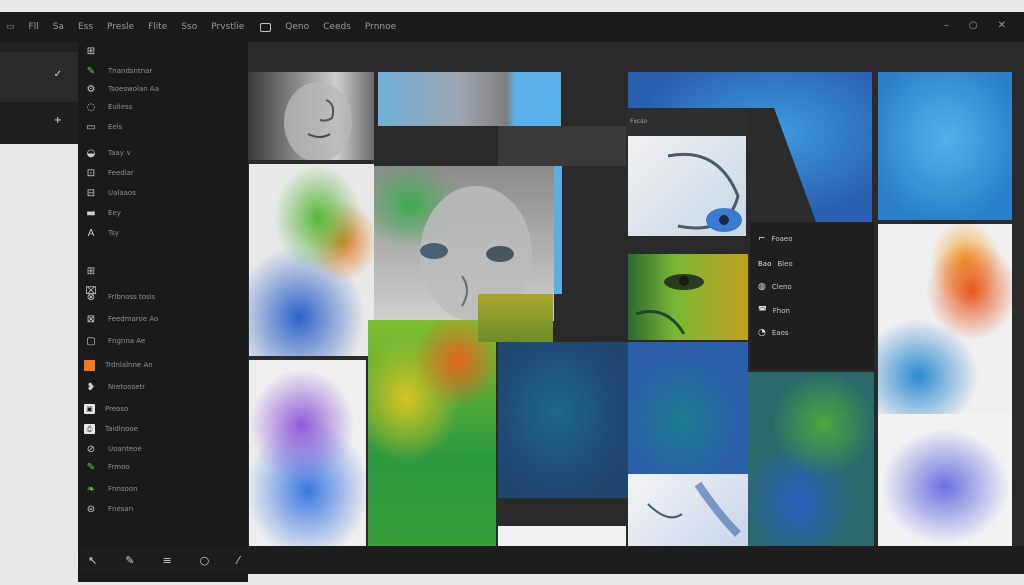  Describe the element at coordinates (89, 409) in the screenshot. I see `image-icon: ▣` at that location.